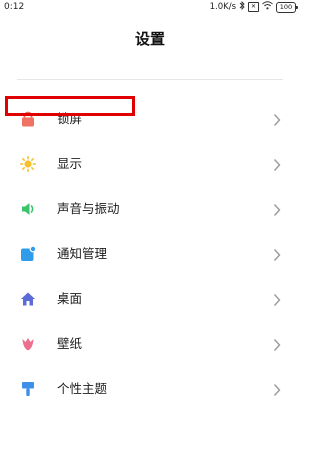  What do you see at coordinates (150, 79) in the screenshot?
I see `divider` at bounding box center [150, 79].